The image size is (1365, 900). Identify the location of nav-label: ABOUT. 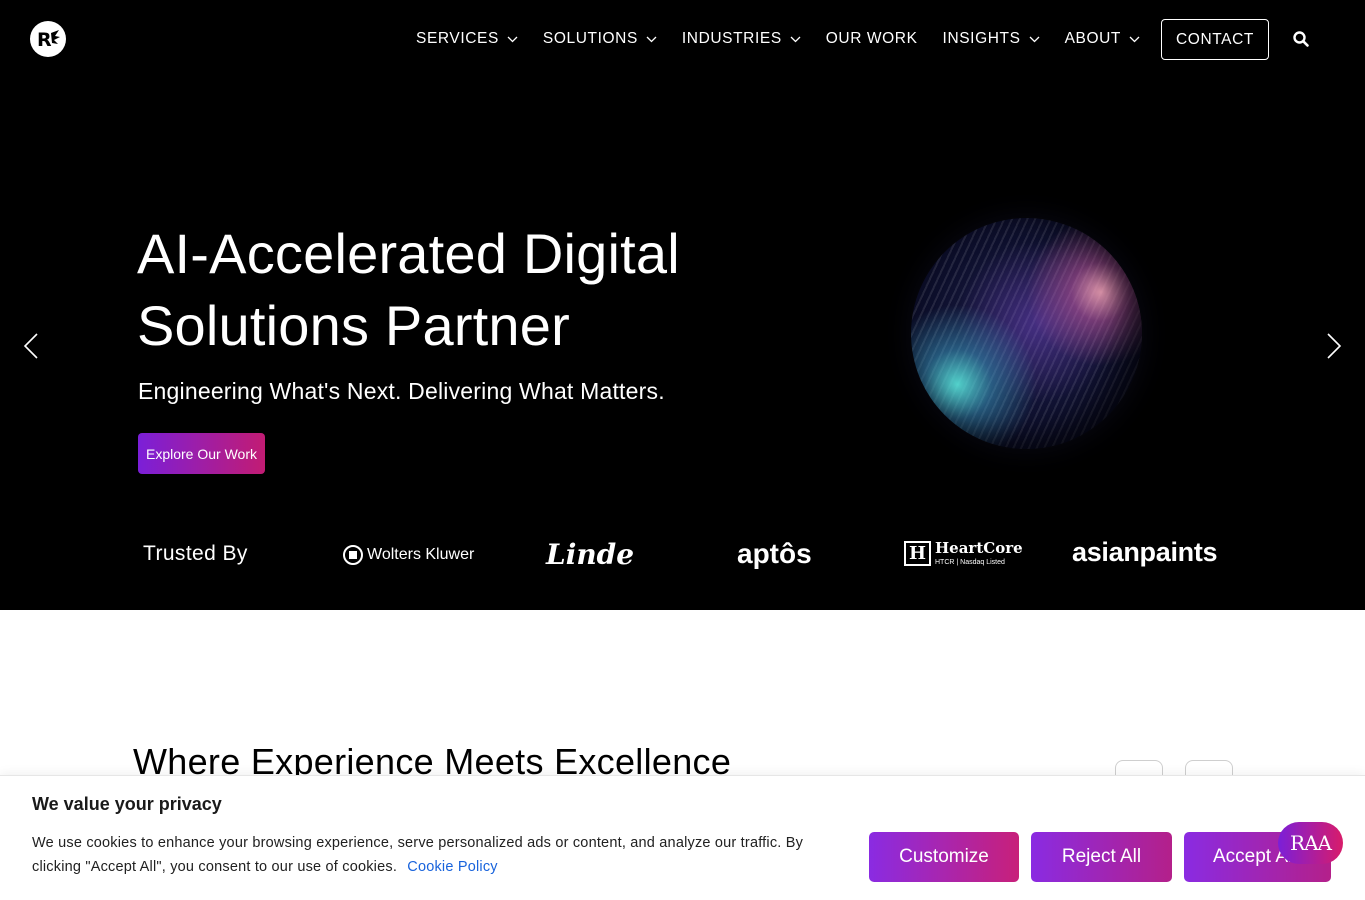
(1092, 38).